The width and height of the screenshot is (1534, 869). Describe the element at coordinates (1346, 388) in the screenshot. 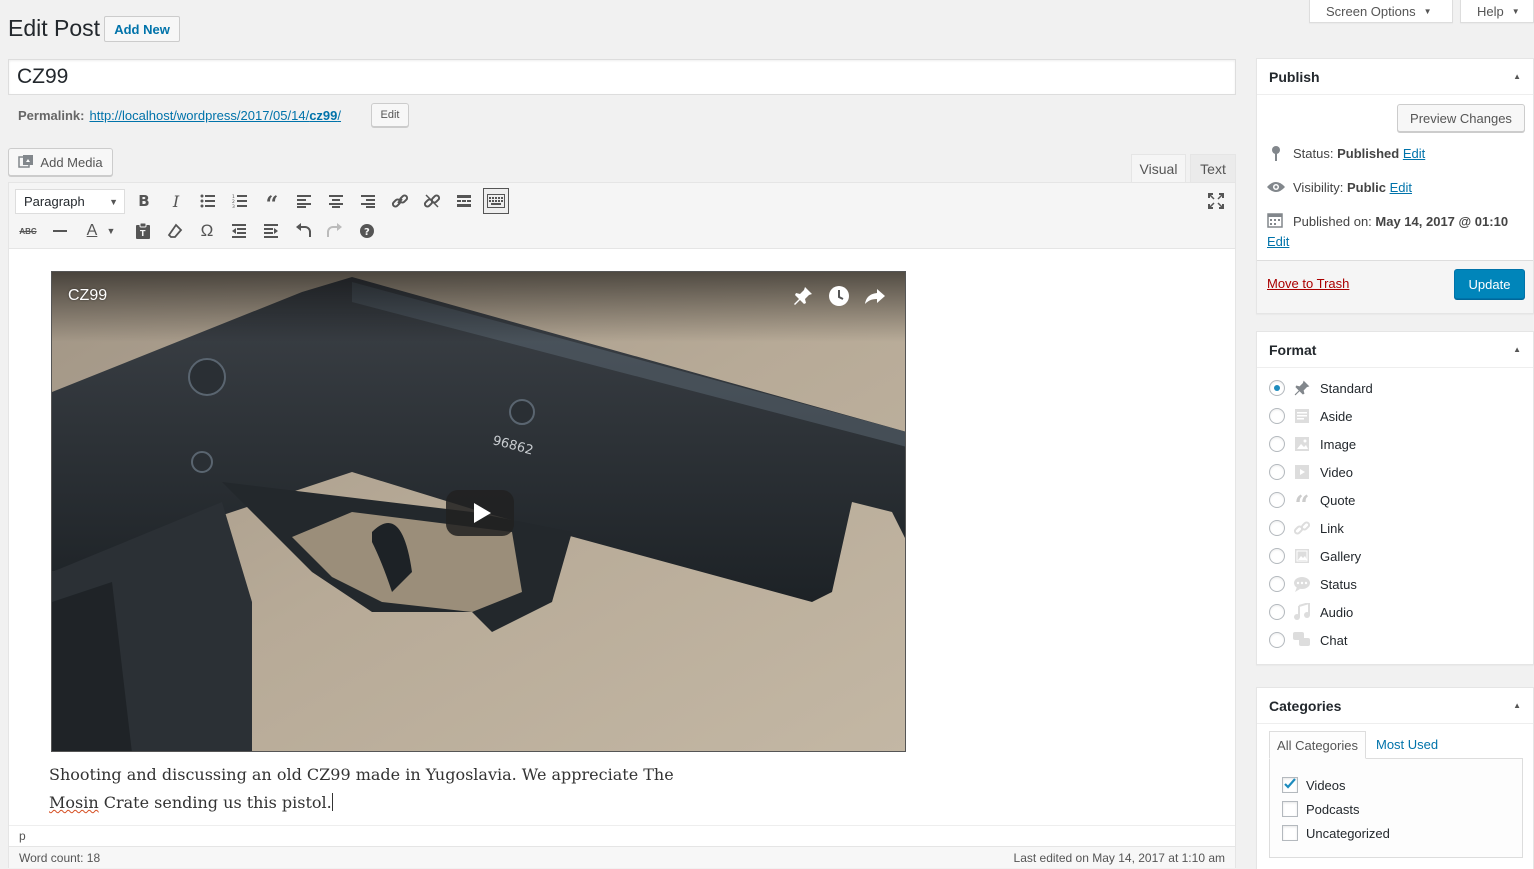

I see `format-label-standard: Standard` at that location.